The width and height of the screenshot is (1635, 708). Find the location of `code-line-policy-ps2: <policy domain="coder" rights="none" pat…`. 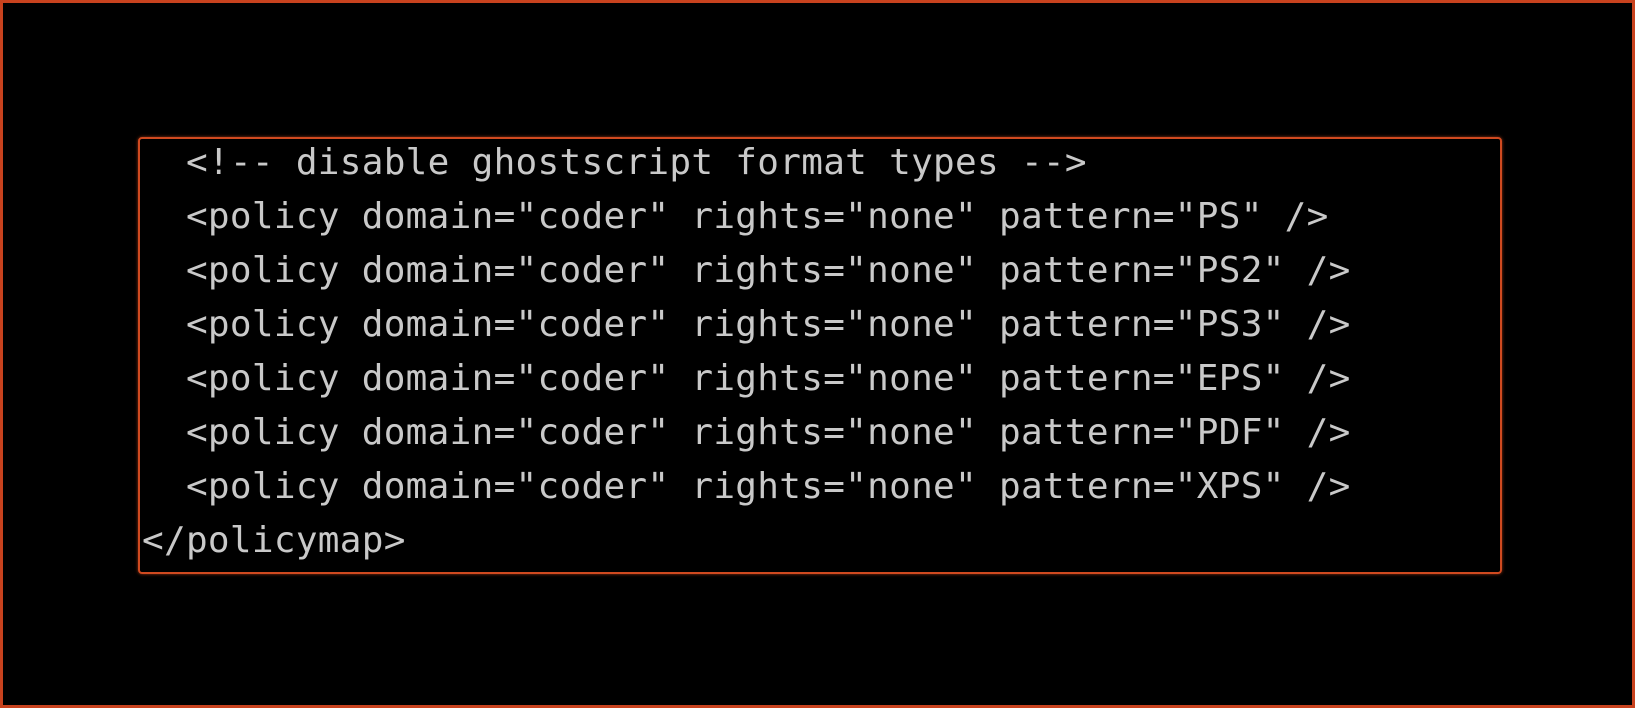

code-line-policy-ps2: <policy domain="coder" rights="none" pat… is located at coordinates (746, 270).